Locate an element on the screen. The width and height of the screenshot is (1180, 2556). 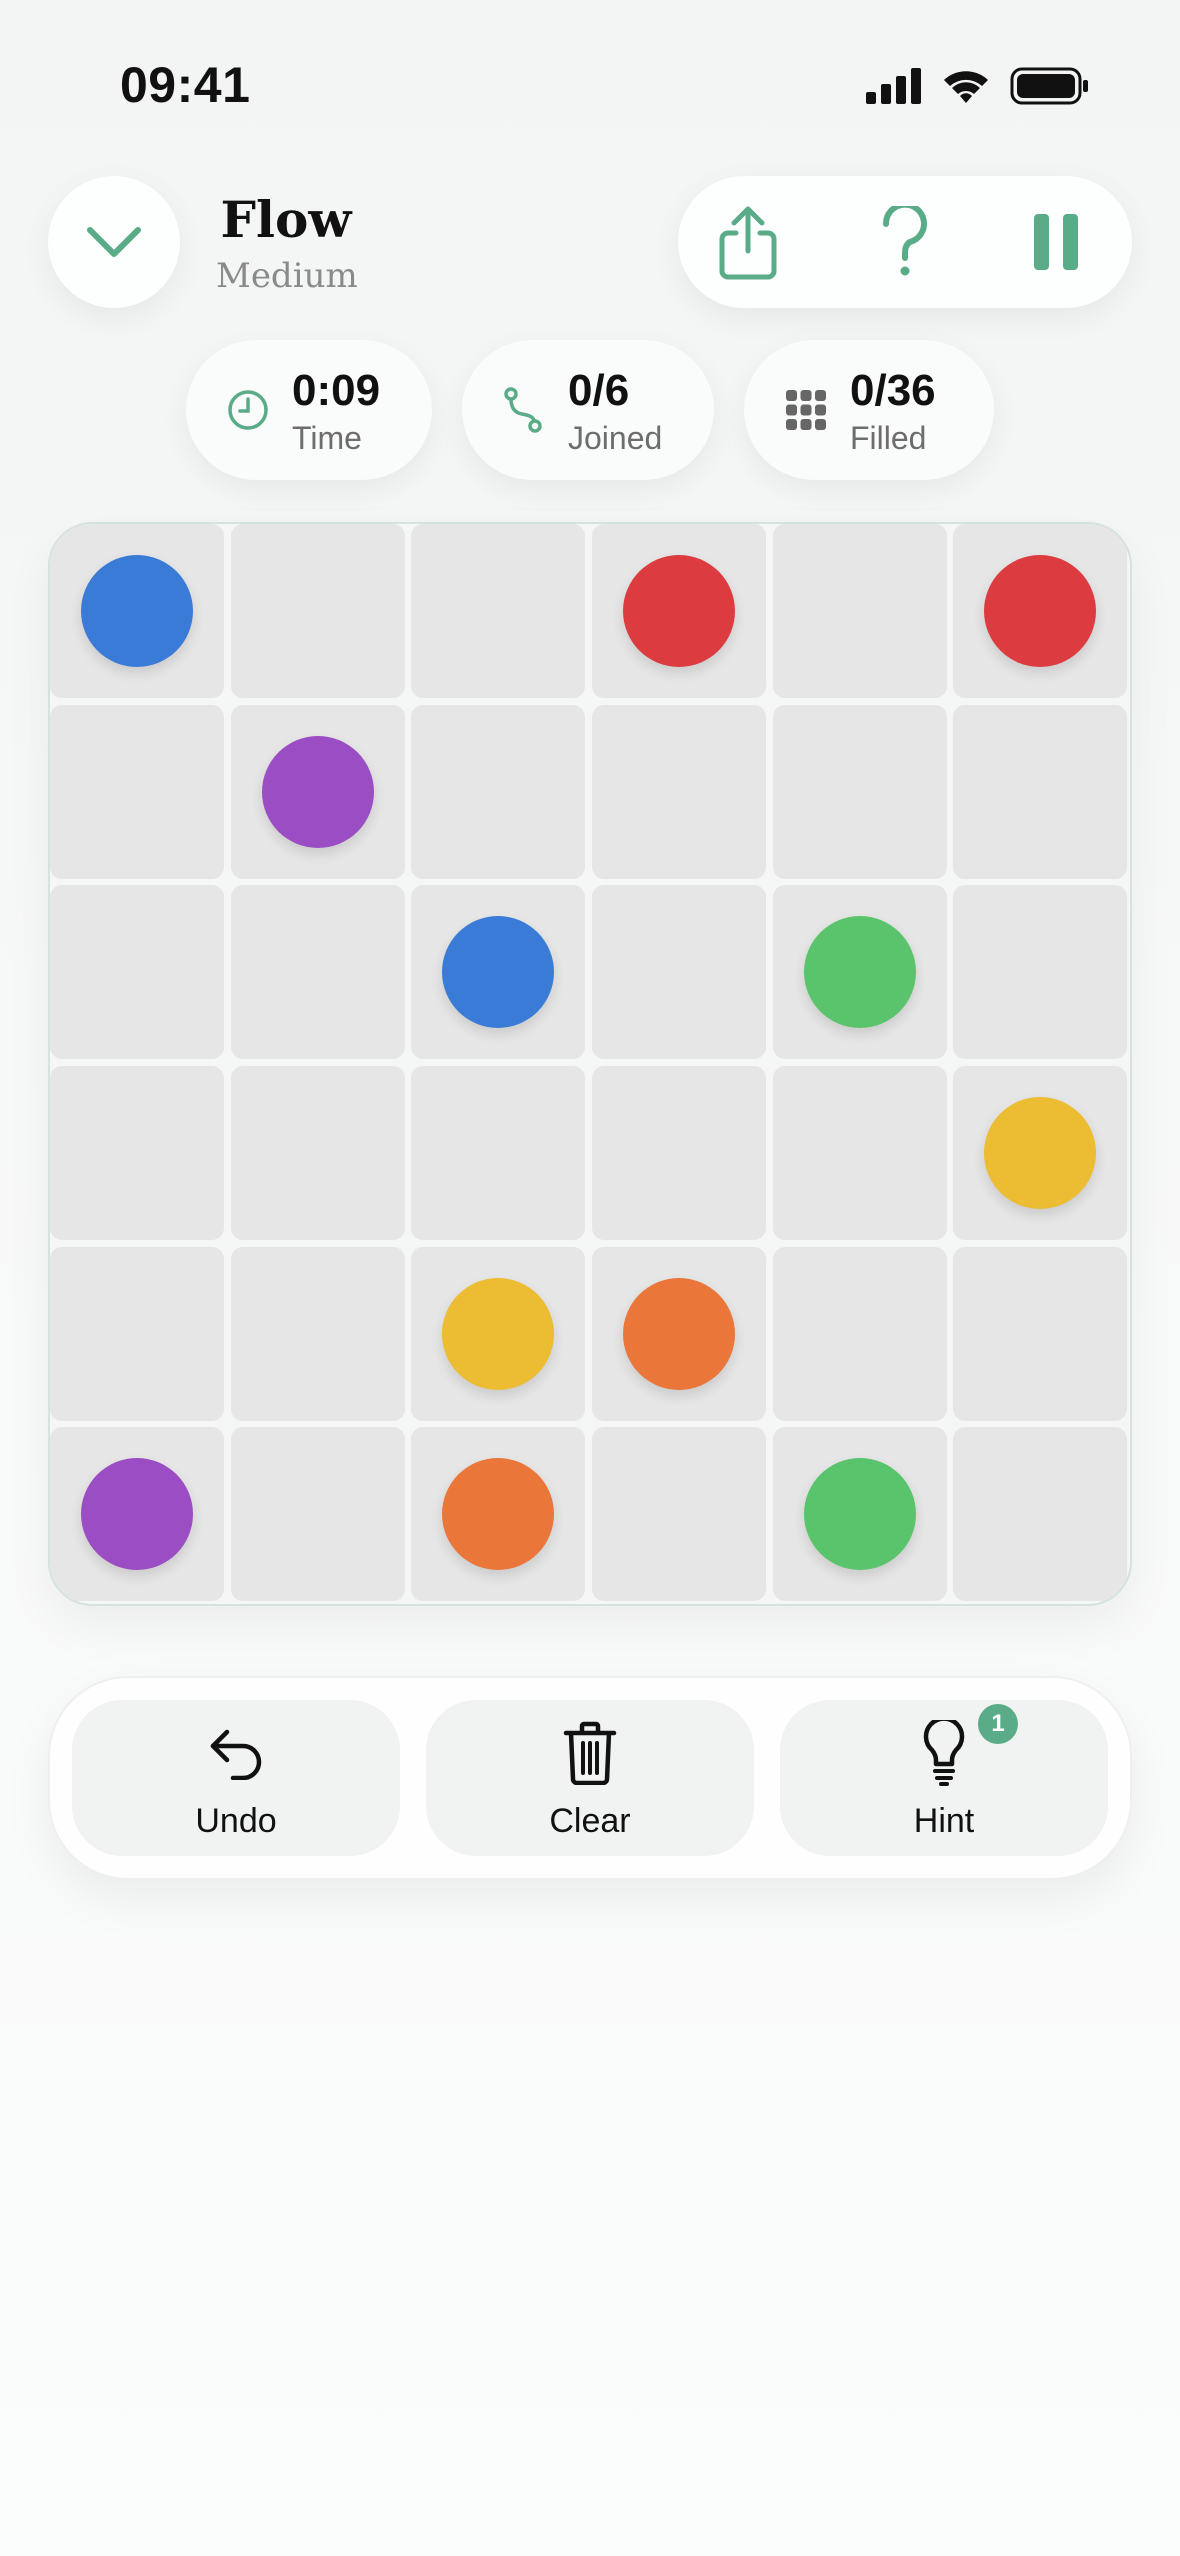
bottom-toolbar: Undo Clear Hint 1 is located at coordinates (590, 1778).